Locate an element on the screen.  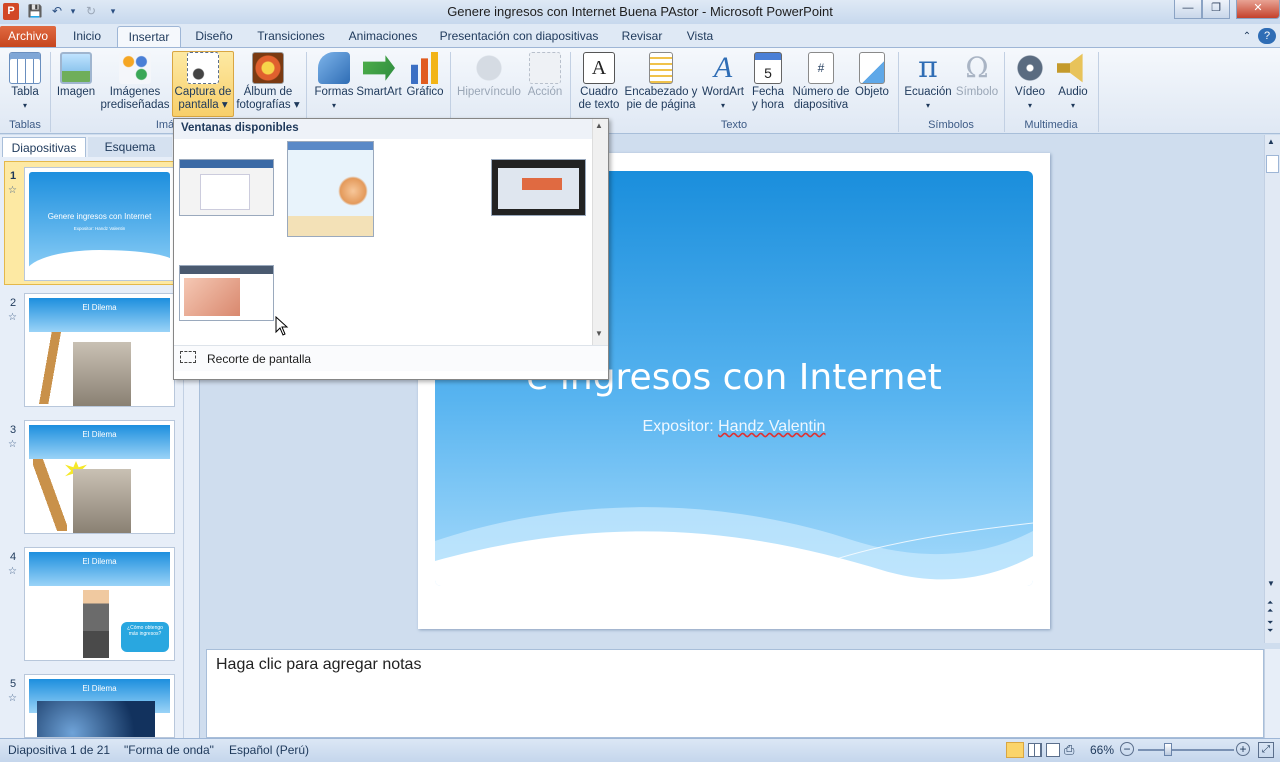
language-status: Español (Perú) is located at coordinates (269, 750).